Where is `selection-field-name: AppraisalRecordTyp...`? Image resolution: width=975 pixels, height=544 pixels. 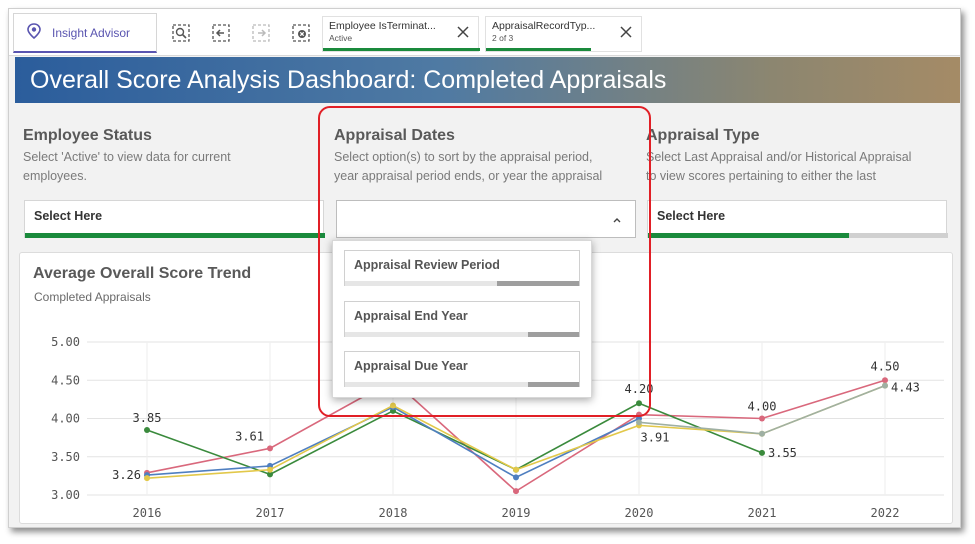 selection-field-name: AppraisalRecordTyp... is located at coordinates (544, 26).